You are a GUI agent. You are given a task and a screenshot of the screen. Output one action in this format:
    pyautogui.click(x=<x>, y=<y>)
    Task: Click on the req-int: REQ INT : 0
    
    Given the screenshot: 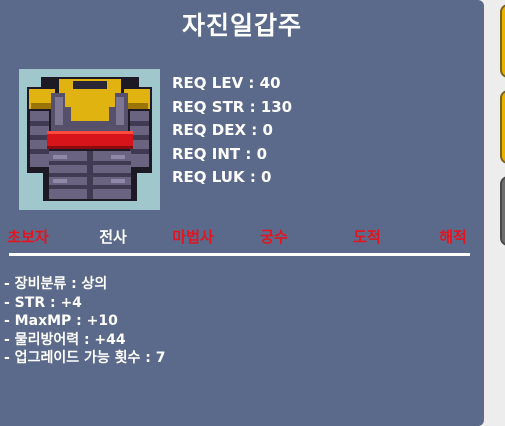 What is the action you would take?
    pyautogui.click(x=220, y=153)
    